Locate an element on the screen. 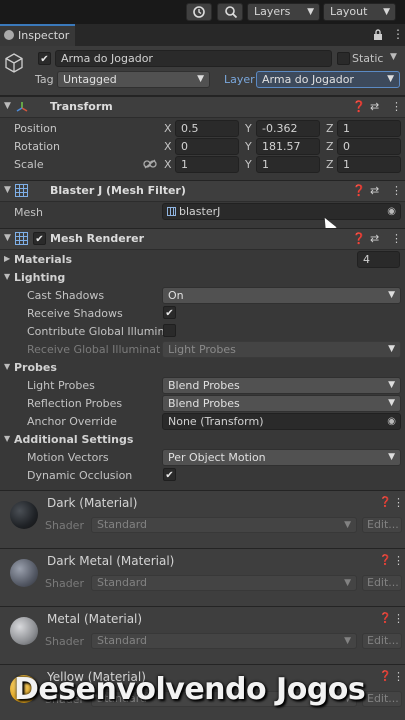  layout-dropdown: Layout ▼ is located at coordinates (359, 12).